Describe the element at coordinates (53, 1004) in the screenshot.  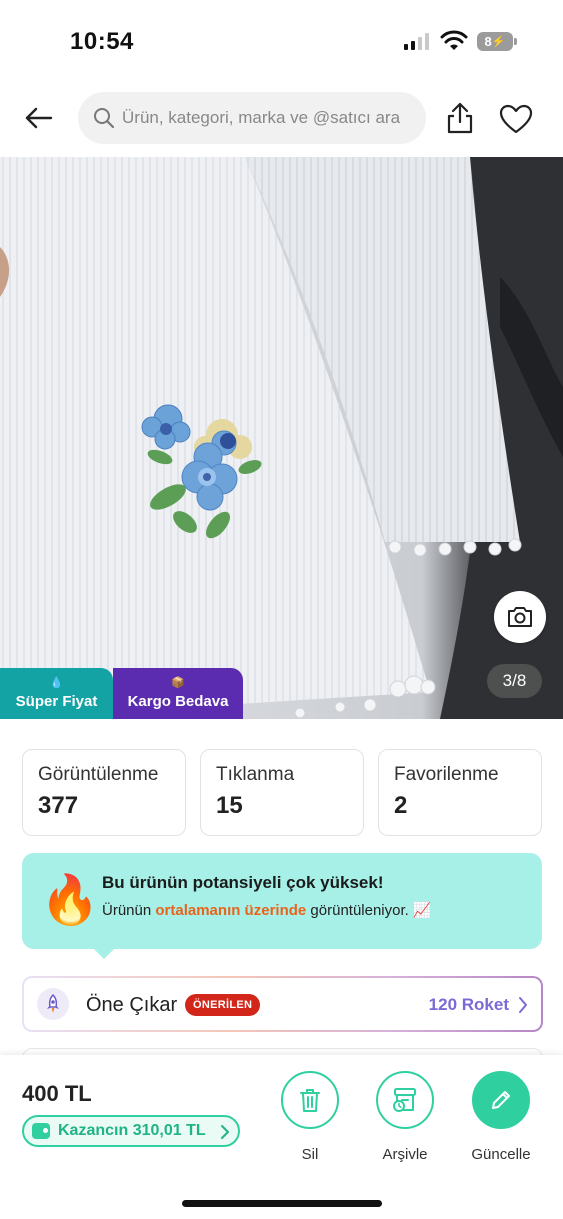
I see `rocket-icon` at that location.